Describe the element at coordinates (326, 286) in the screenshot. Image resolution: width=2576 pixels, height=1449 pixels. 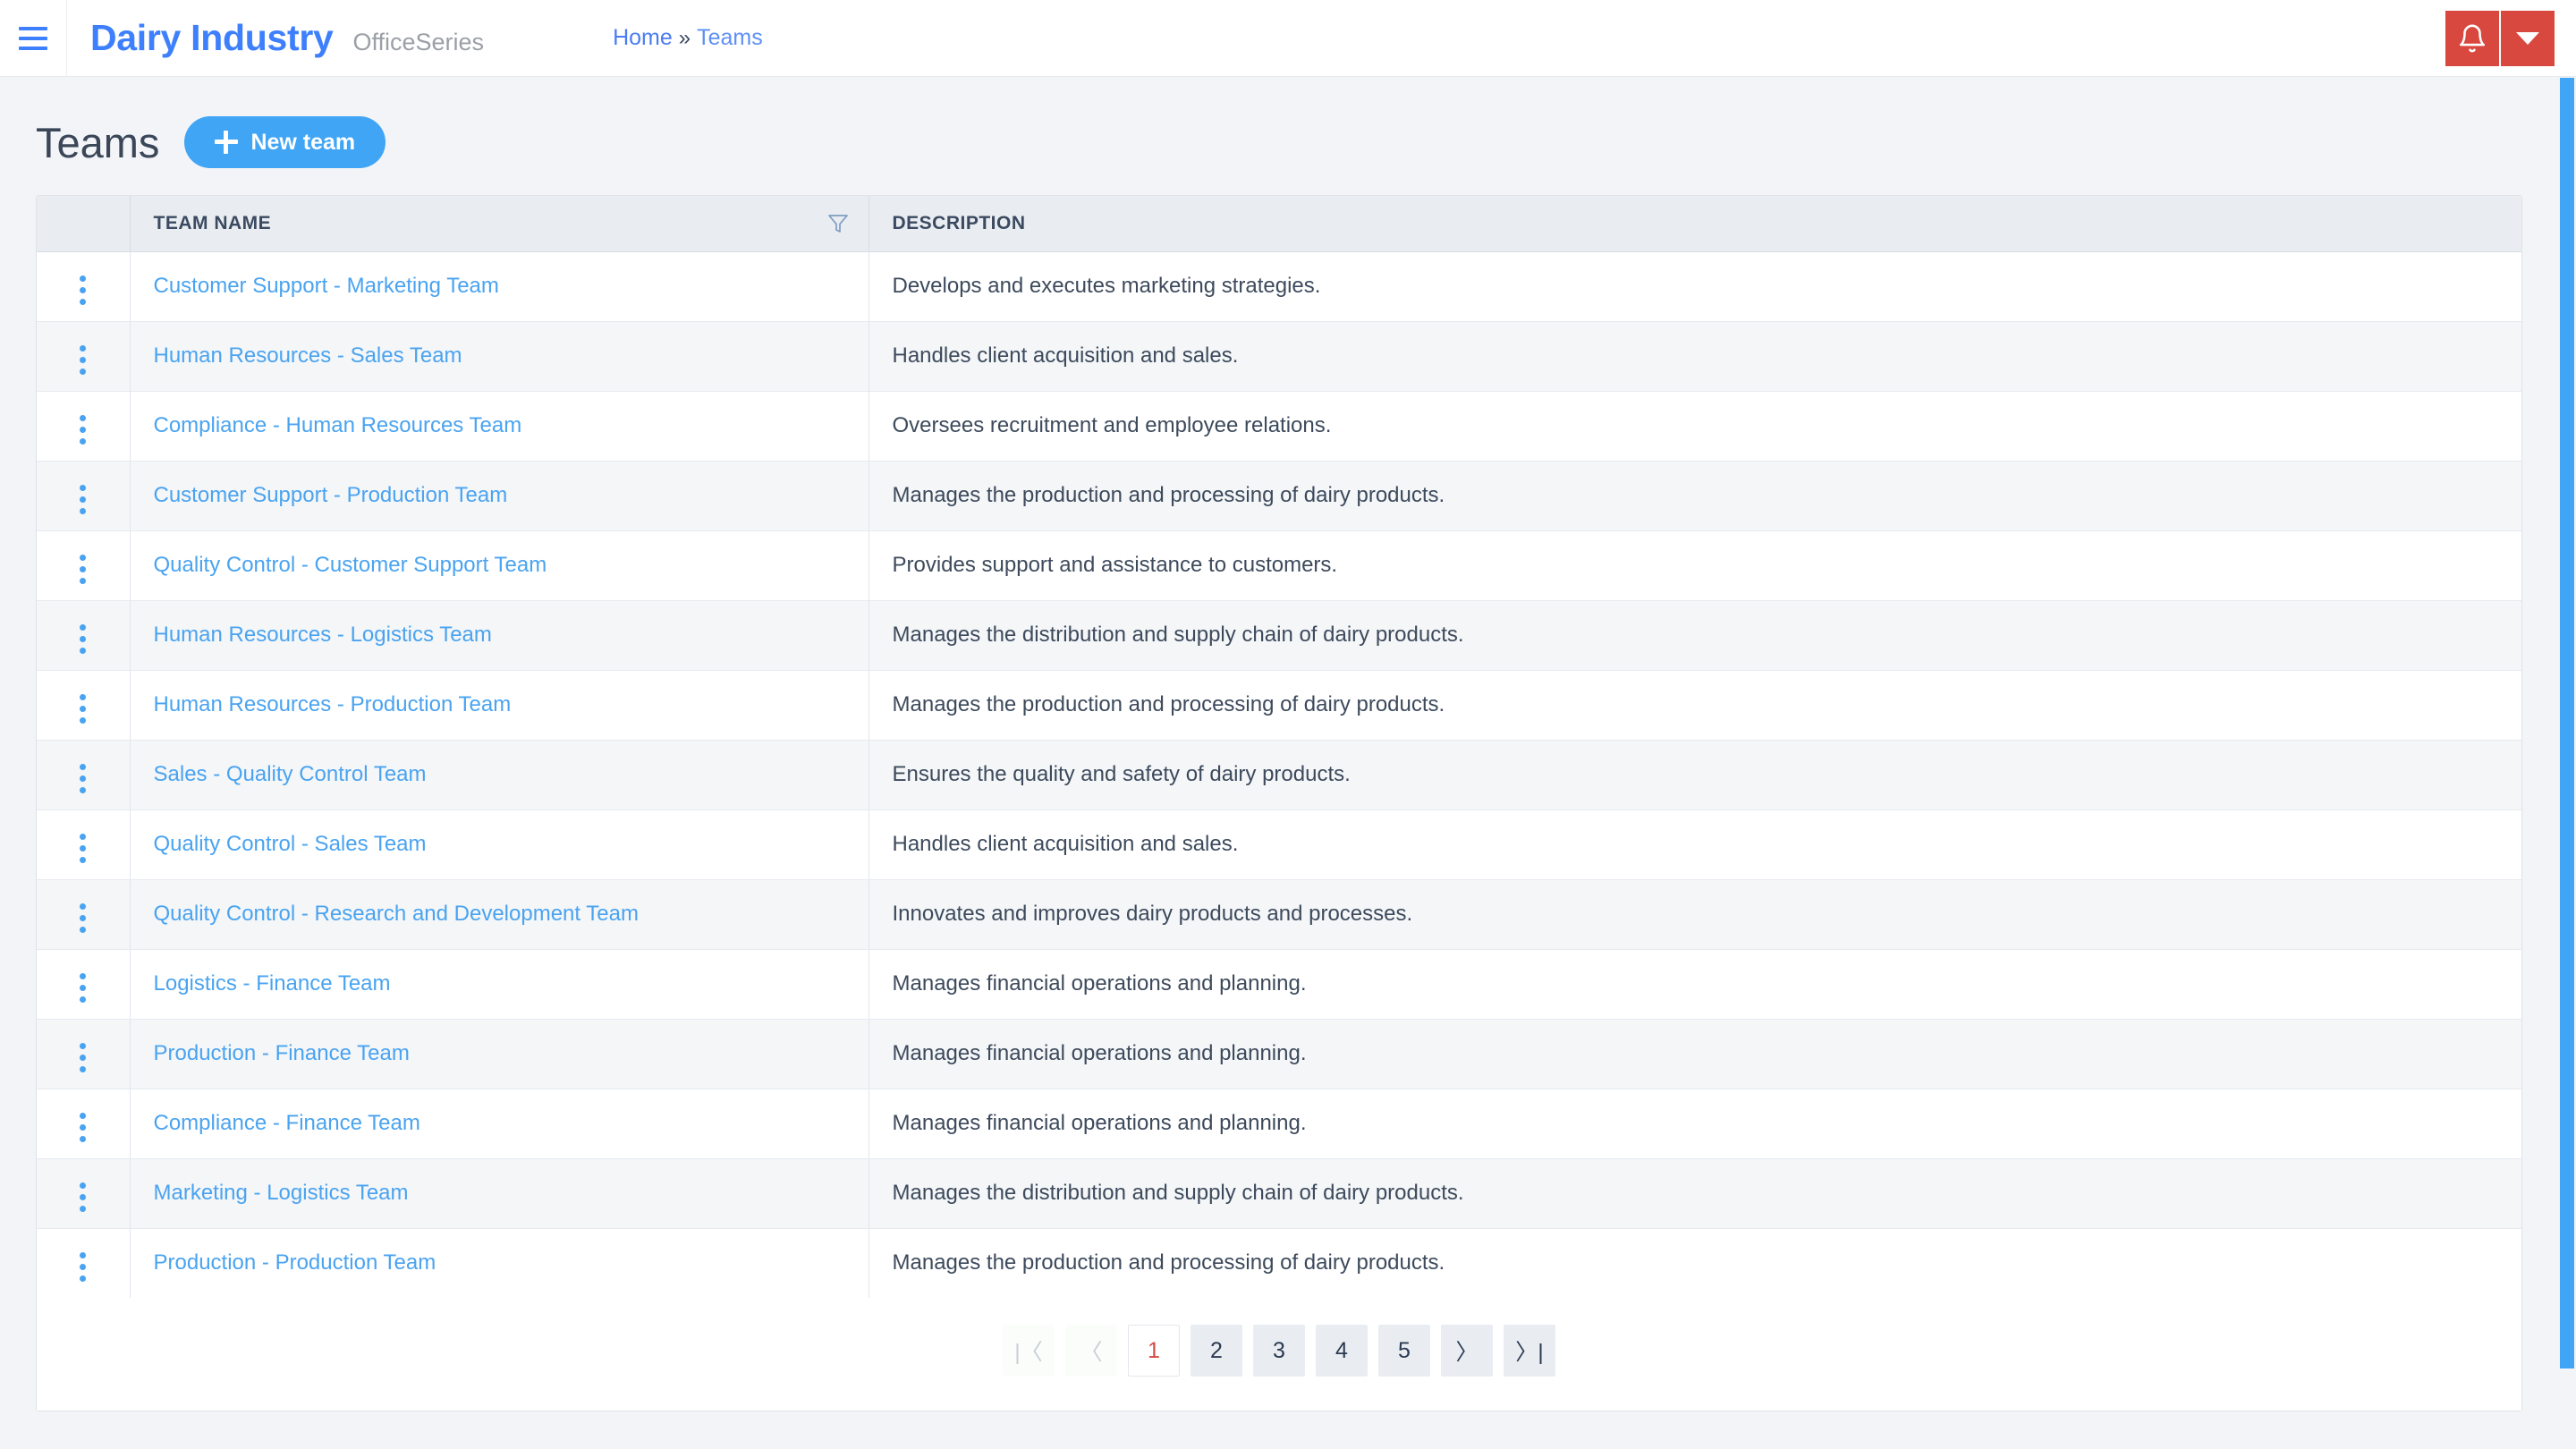
I see `team-name-link: Customer Support - Marketing Team` at that location.